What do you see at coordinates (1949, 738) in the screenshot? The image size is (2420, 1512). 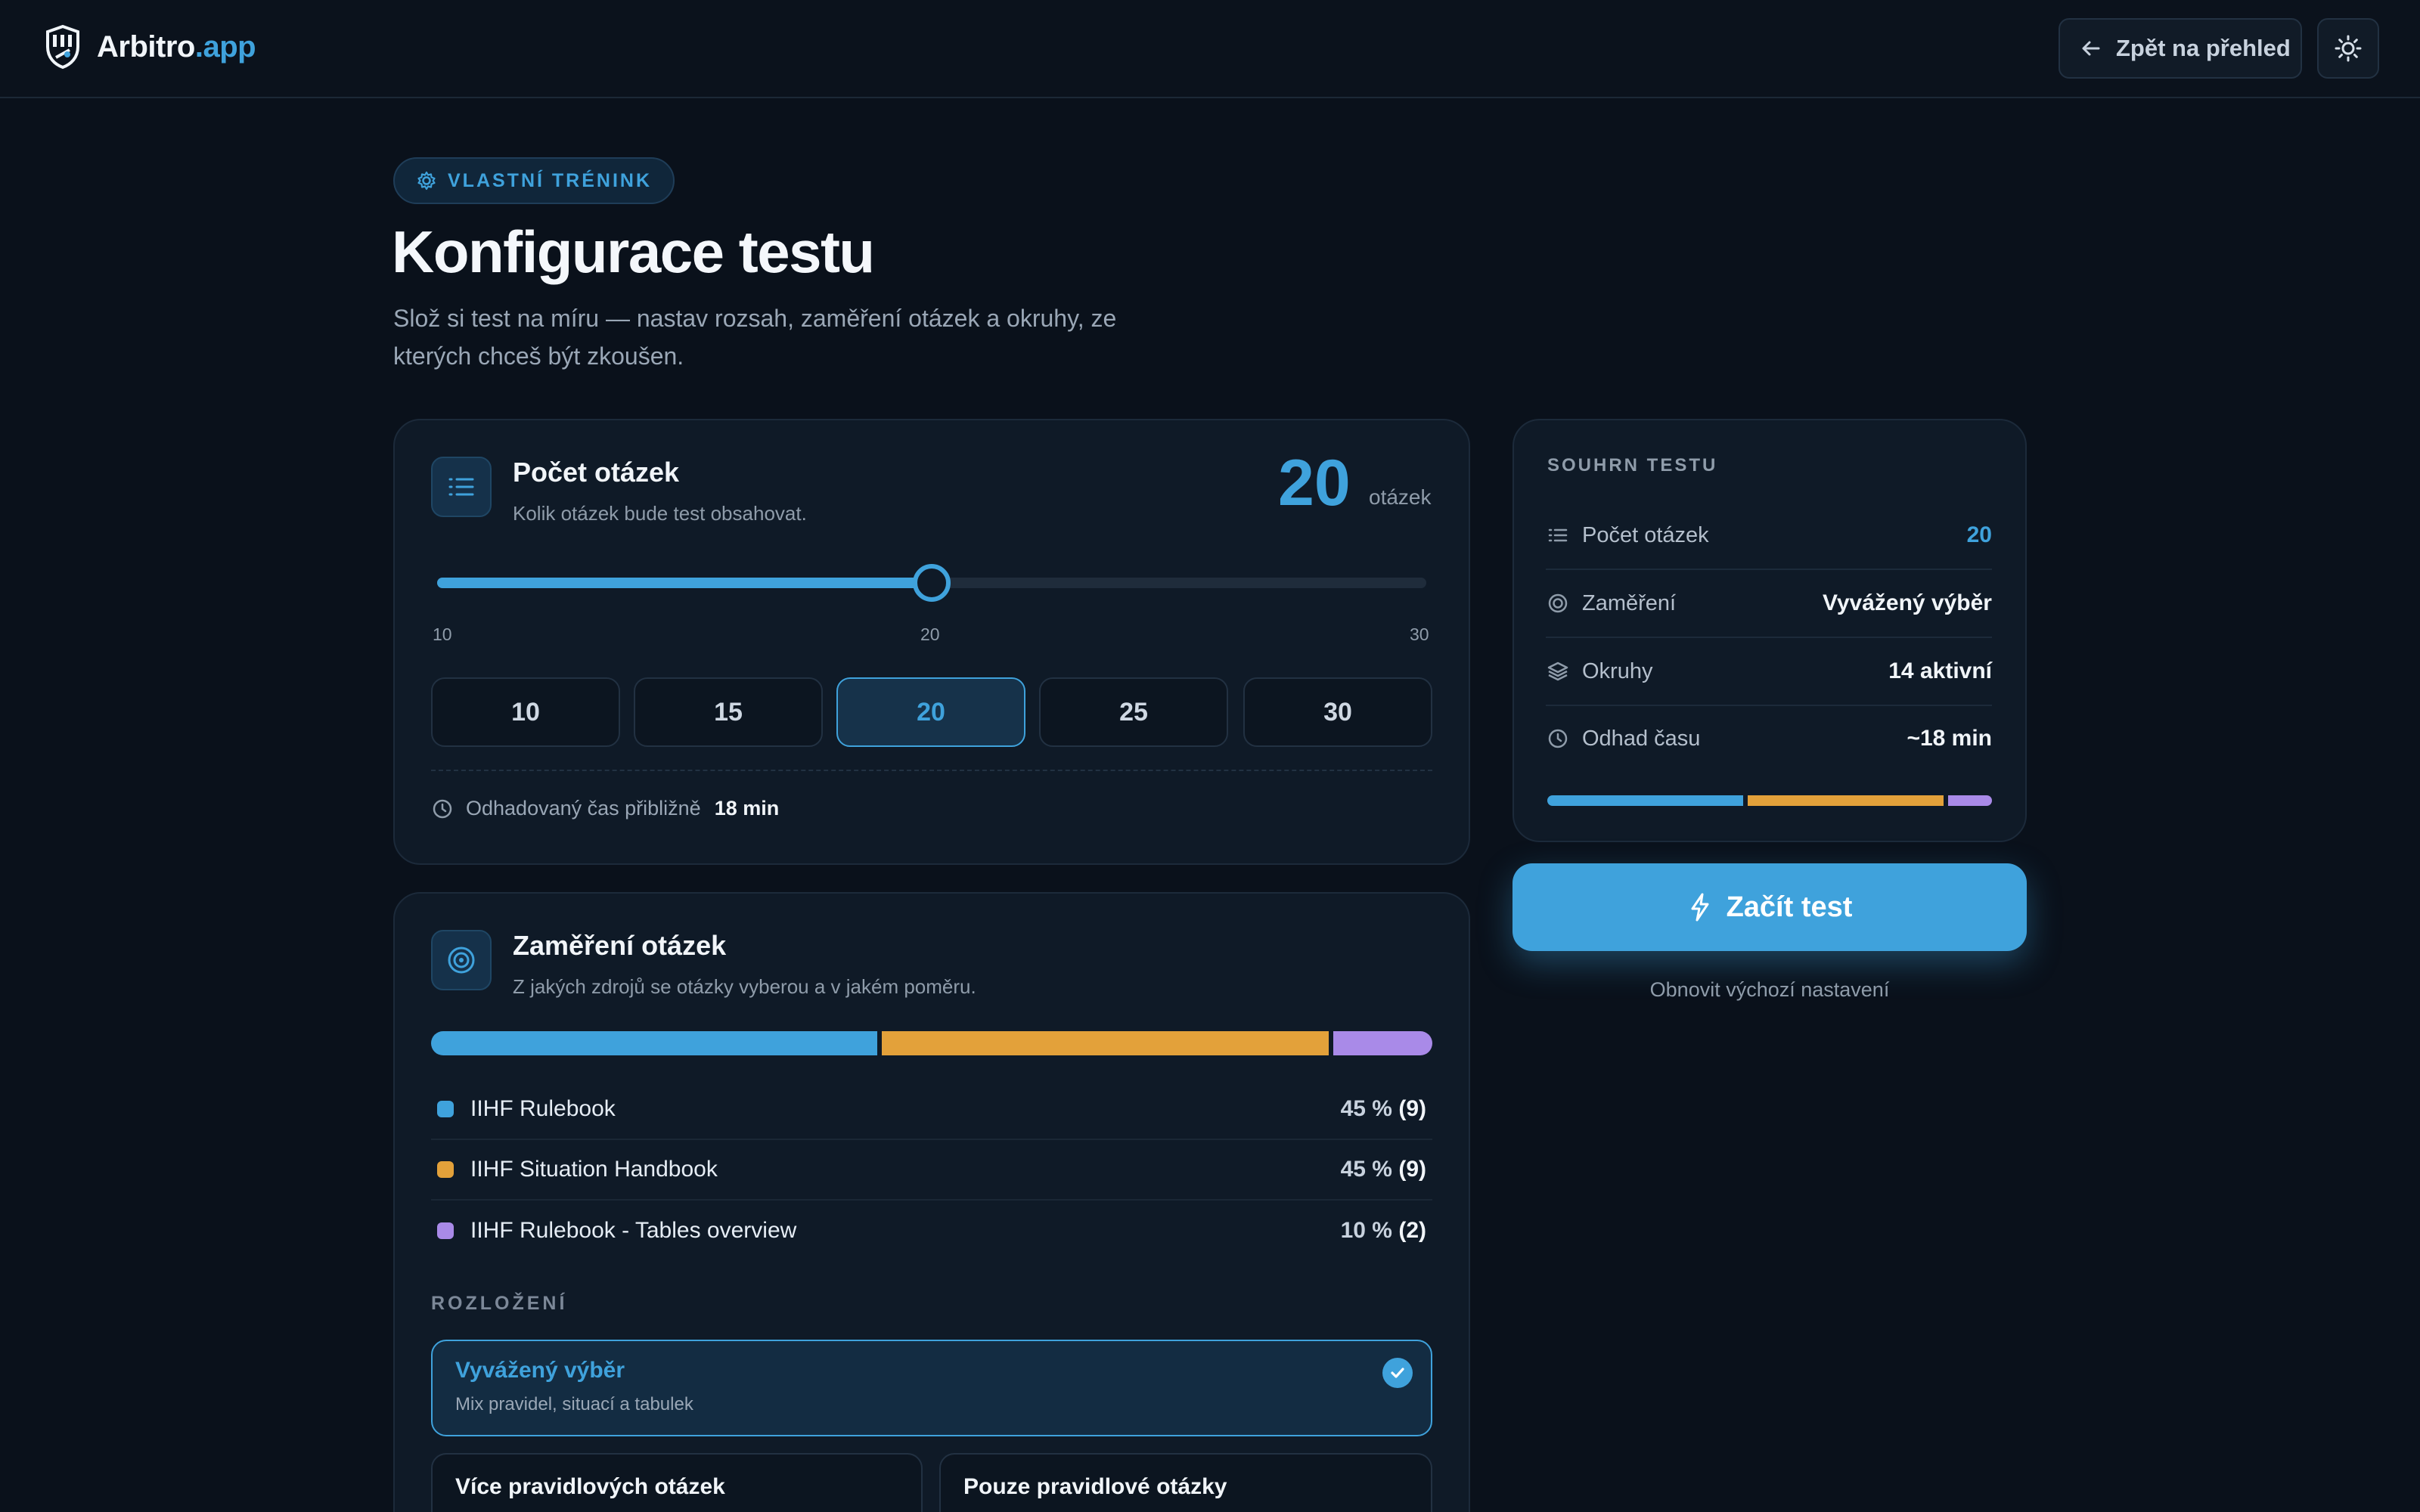 I see `summary-value: ~18 min` at bounding box center [1949, 738].